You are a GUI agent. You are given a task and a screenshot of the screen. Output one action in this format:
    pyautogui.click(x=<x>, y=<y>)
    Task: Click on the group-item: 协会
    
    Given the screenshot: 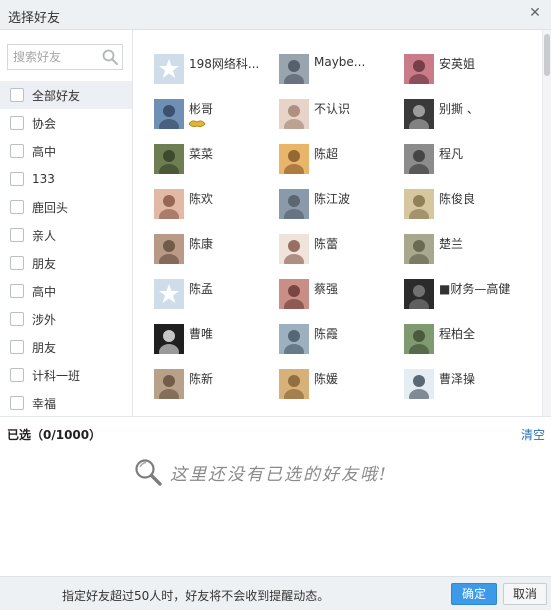 What is the action you would take?
    pyautogui.click(x=66, y=123)
    